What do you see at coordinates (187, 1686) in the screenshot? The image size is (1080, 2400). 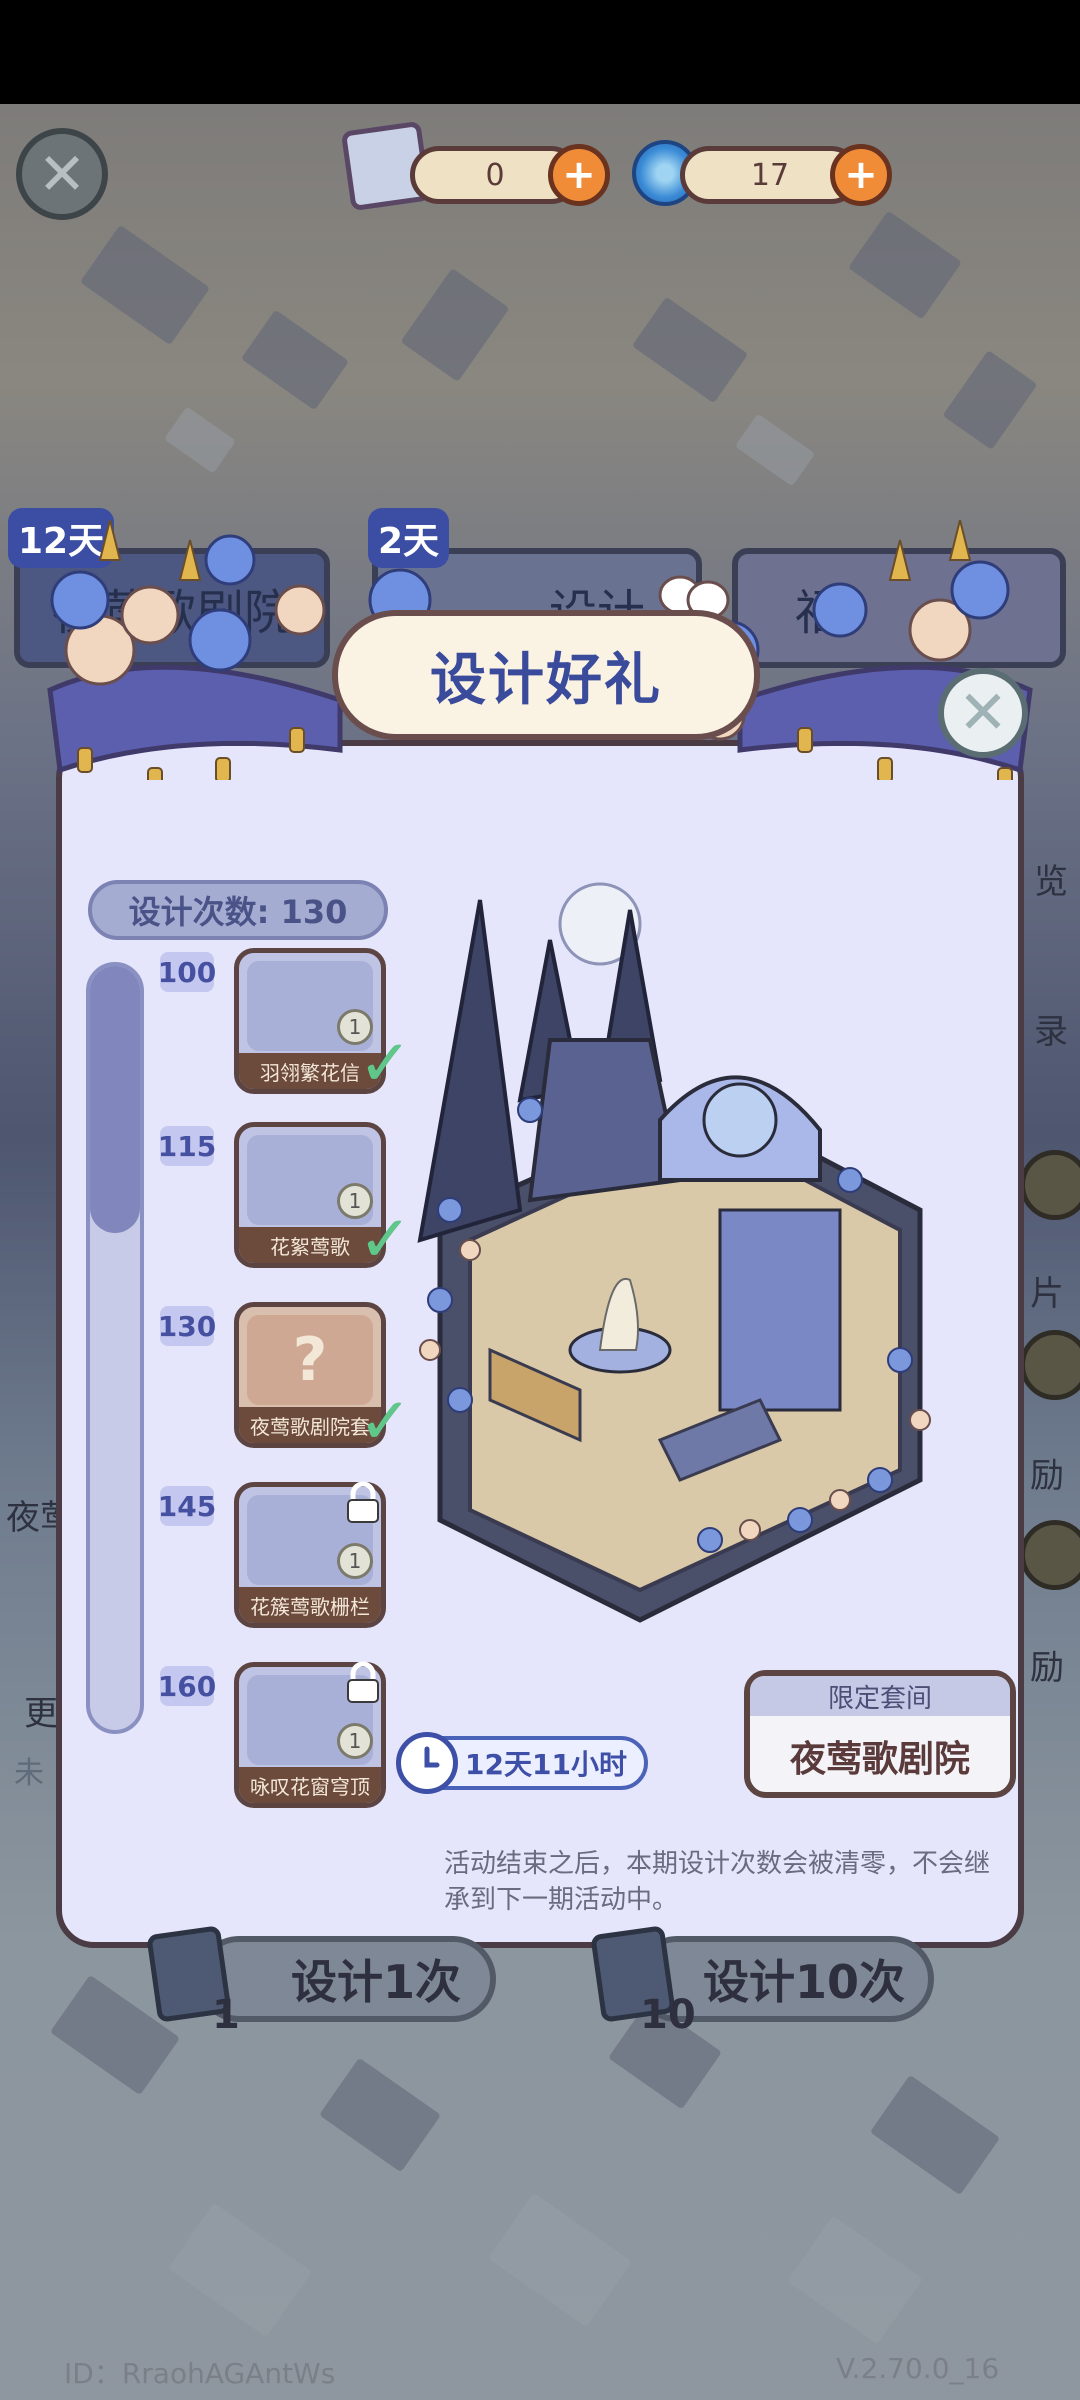 I see `milestone-count: 160` at bounding box center [187, 1686].